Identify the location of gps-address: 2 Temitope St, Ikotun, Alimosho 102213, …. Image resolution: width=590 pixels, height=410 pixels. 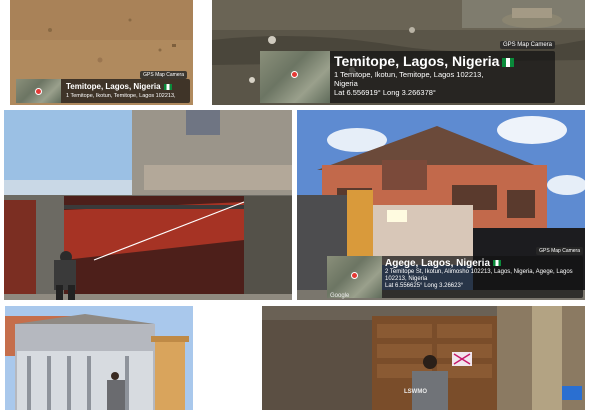
(479, 275).